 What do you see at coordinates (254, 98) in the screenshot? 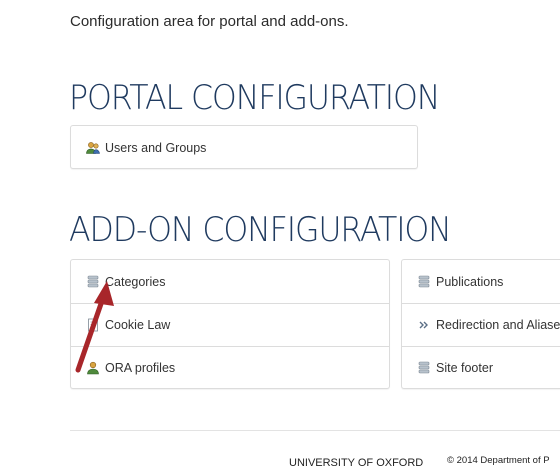
I see `portal-configuration-title: PORTAL CONFIGURATION` at bounding box center [254, 98].